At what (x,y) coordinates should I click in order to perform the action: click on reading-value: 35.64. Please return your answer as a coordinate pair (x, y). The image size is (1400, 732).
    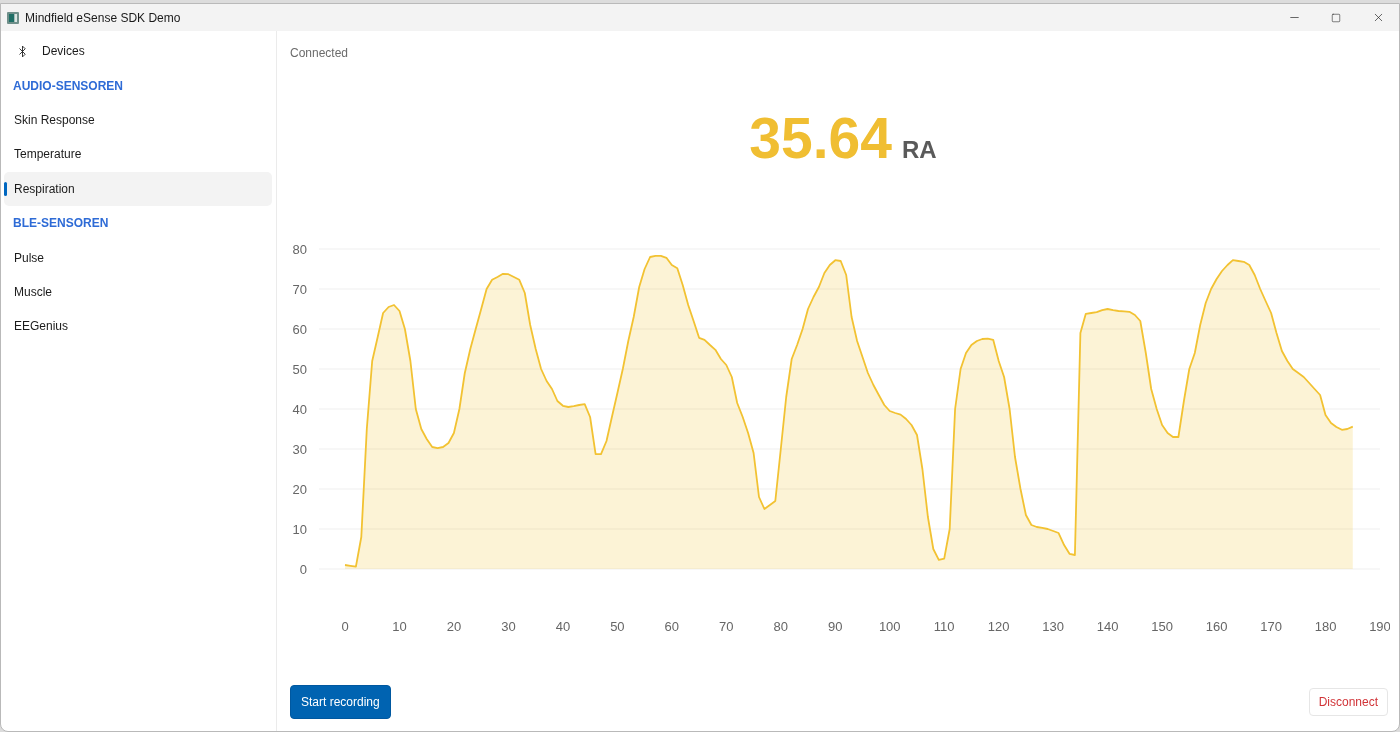
    Looking at the image, I should click on (820, 138).